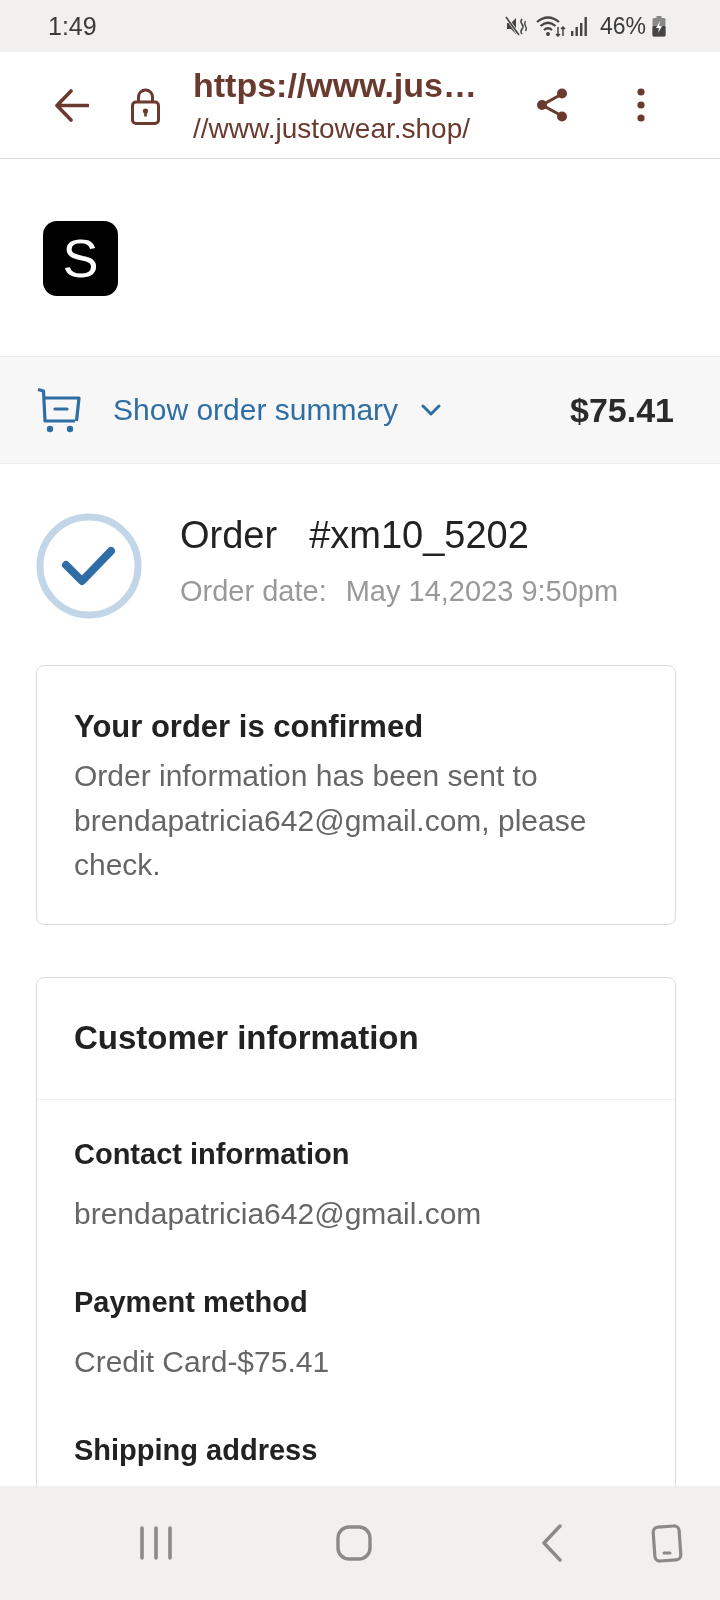 The height and width of the screenshot is (1600, 720). Describe the element at coordinates (249, 727) in the screenshot. I see `confirmation-title: Your order is confirmed` at that location.